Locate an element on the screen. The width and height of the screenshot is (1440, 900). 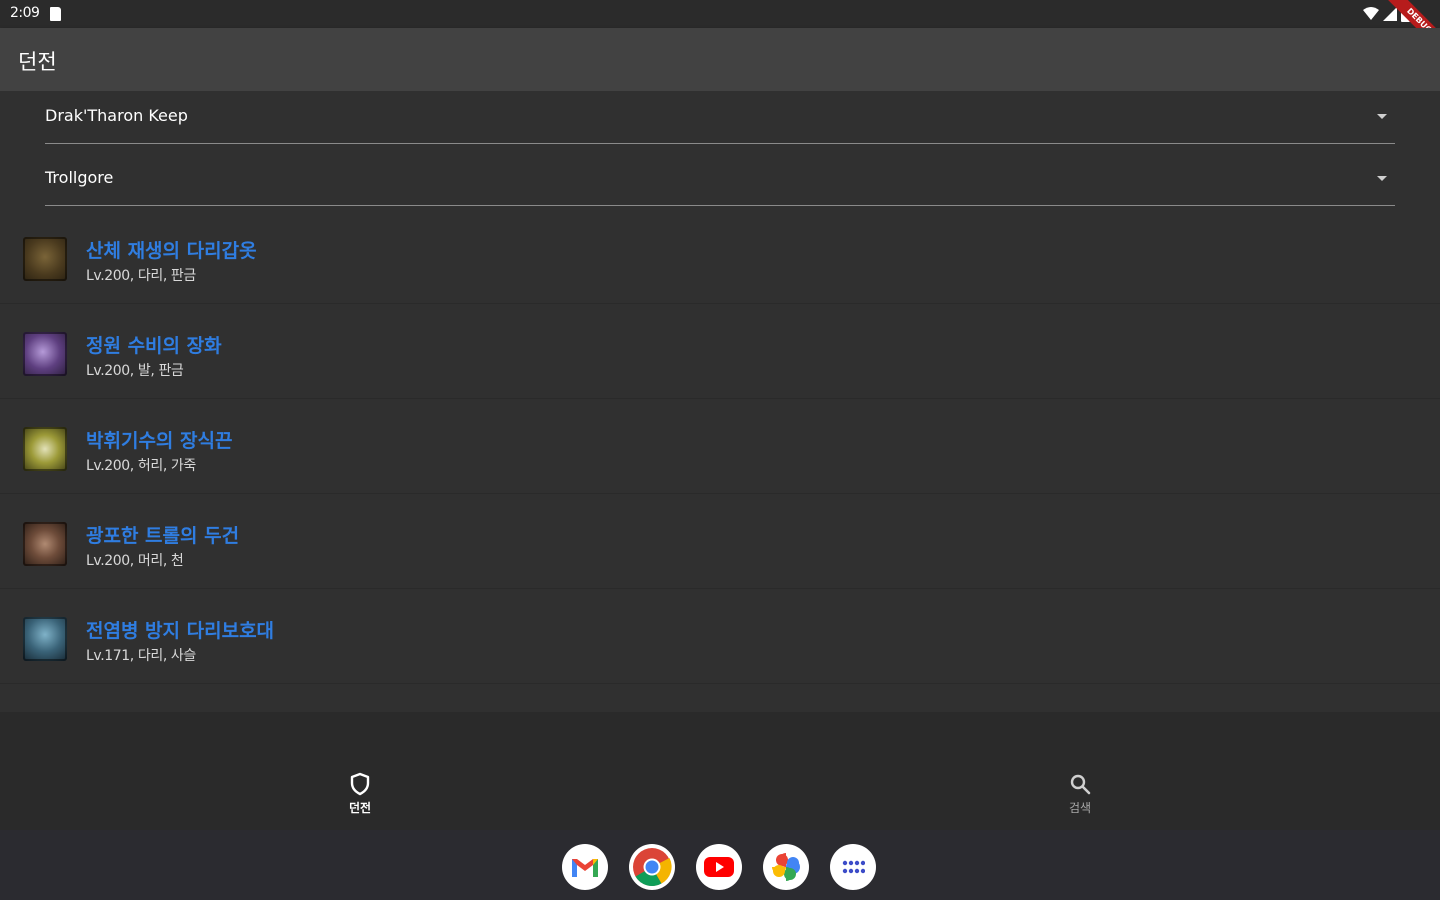
item-meta: Lv.200, 다리, 판금 is located at coordinates (141, 276).